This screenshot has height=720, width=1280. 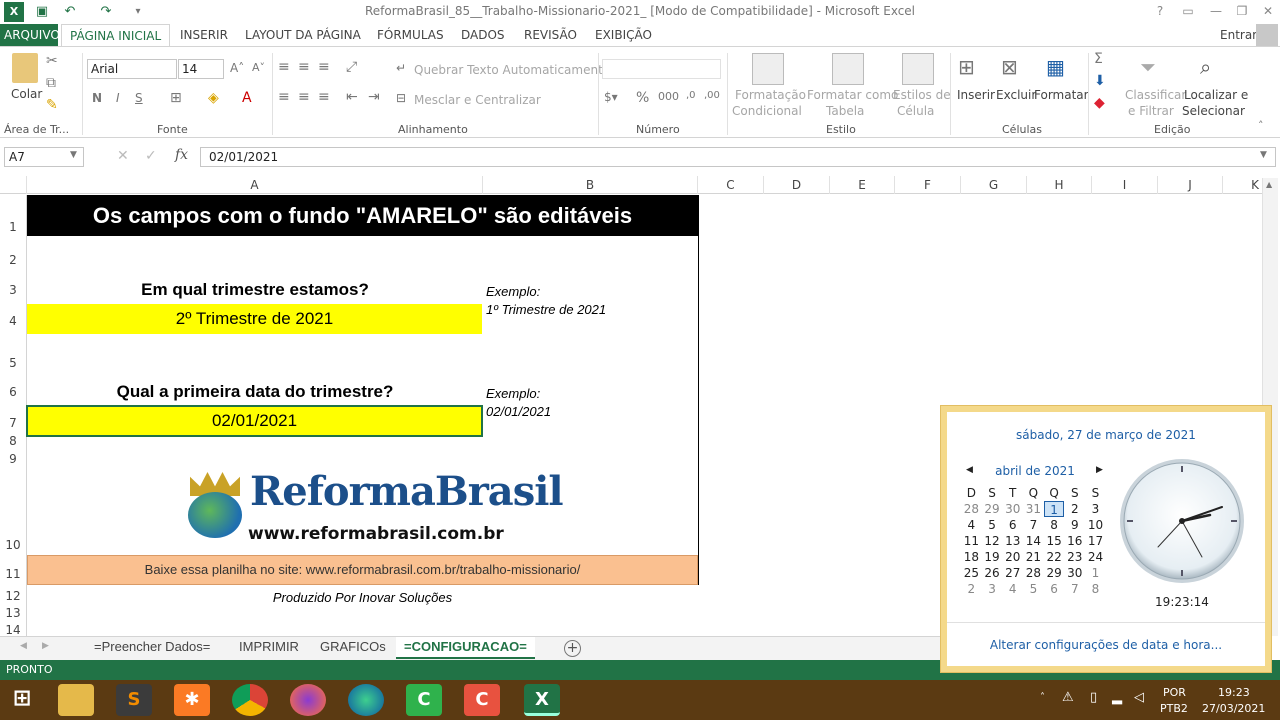 What do you see at coordinates (204, 35) in the screenshot?
I see `tab-insert: INSERIR` at bounding box center [204, 35].